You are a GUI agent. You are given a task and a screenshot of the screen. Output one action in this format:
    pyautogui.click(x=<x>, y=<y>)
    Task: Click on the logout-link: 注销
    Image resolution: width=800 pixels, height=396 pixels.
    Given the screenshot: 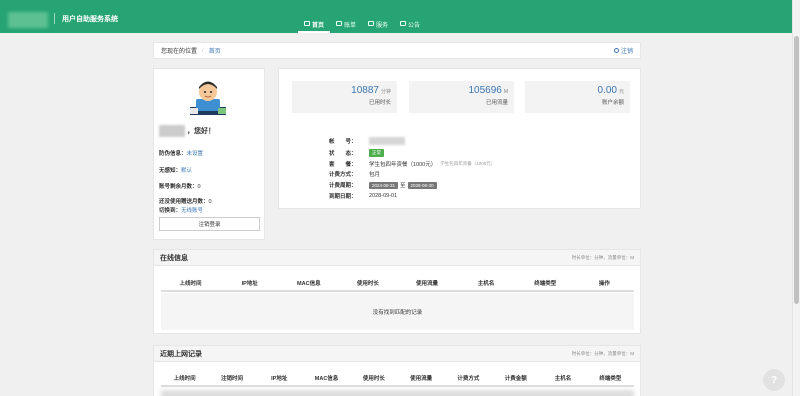 What is the action you would take?
    pyautogui.click(x=623, y=50)
    